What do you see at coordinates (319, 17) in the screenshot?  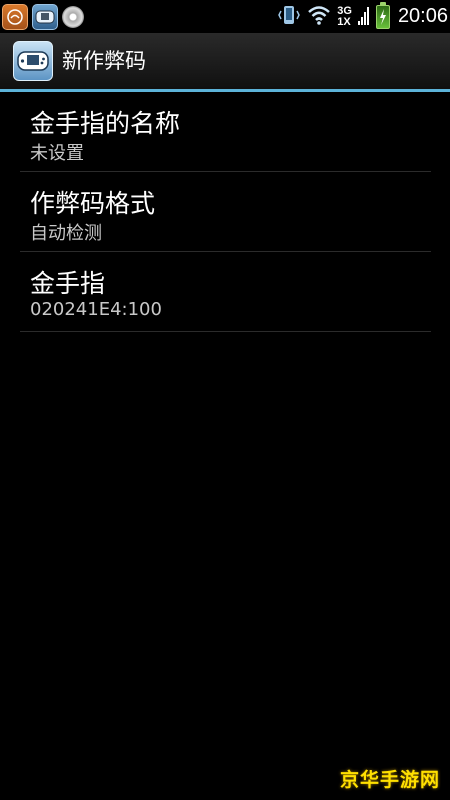 I see `wifi-icon` at bounding box center [319, 17].